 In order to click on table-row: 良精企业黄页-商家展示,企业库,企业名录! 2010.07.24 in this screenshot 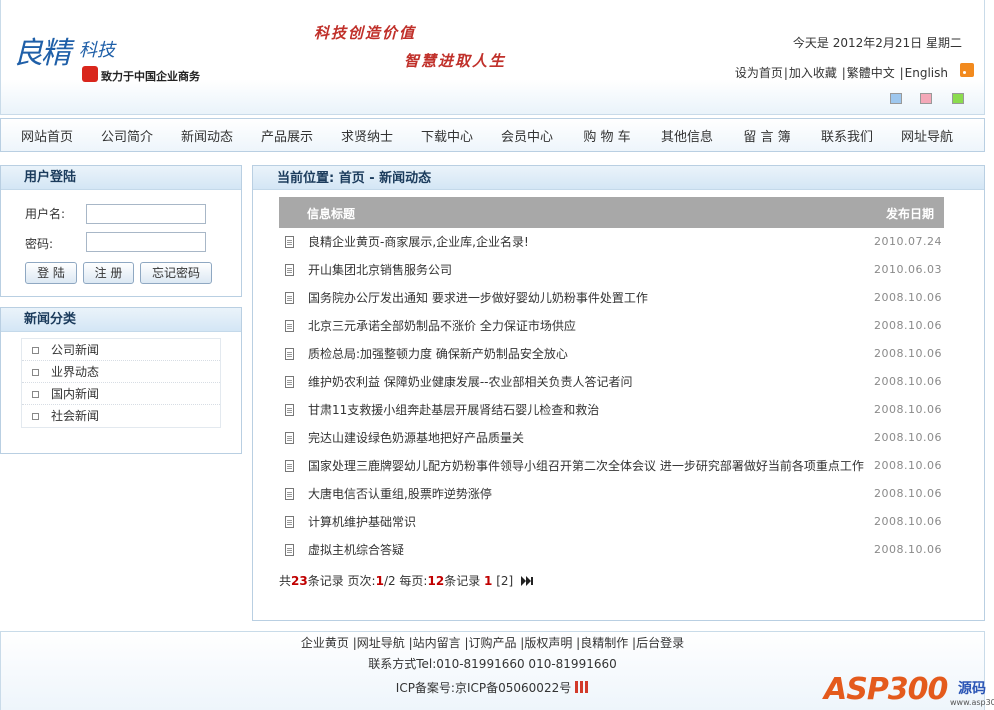, I will do `click(611, 242)`.